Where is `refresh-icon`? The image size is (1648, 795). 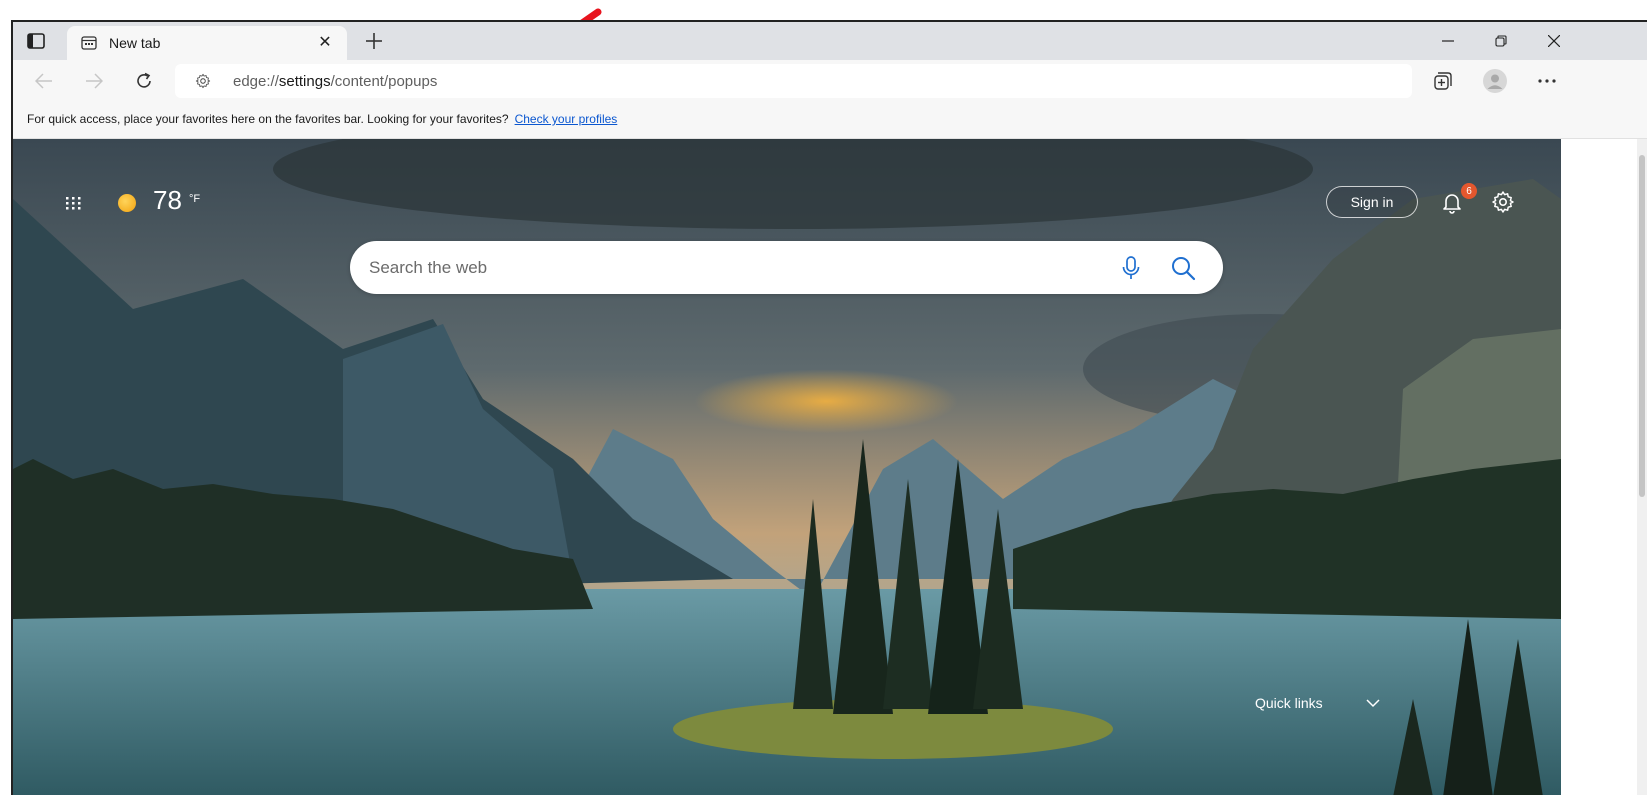
refresh-icon is located at coordinates (144, 81).